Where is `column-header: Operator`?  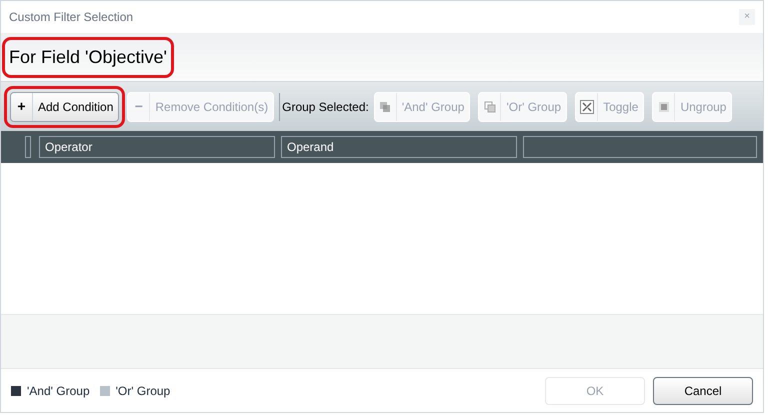 column-header: Operator is located at coordinates (157, 147).